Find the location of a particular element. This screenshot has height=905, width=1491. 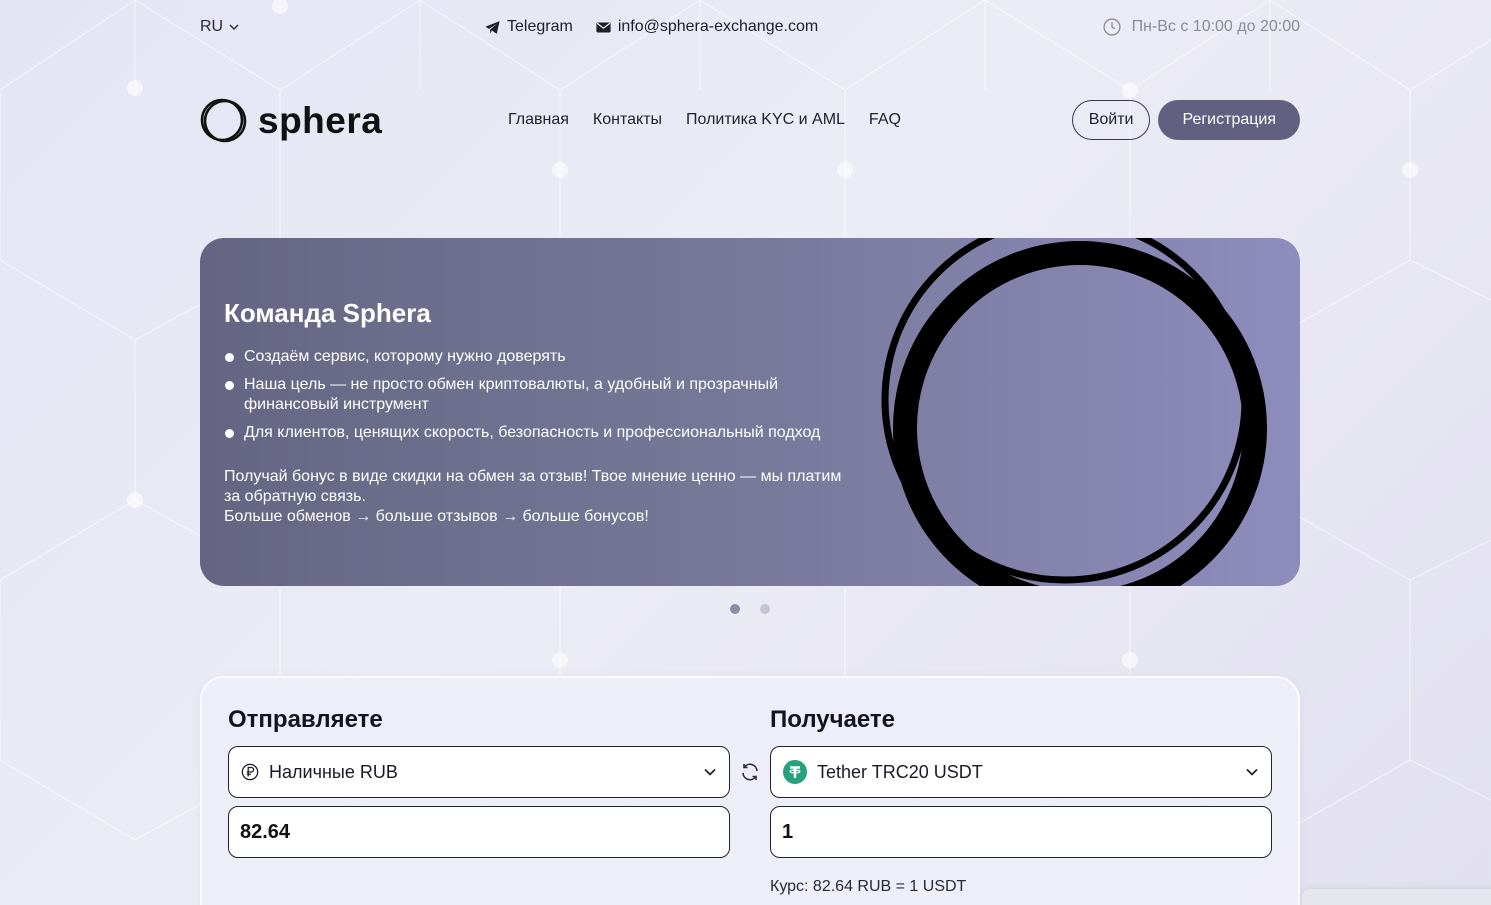

telegram-link: Telegram is located at coordinates (528, 27).